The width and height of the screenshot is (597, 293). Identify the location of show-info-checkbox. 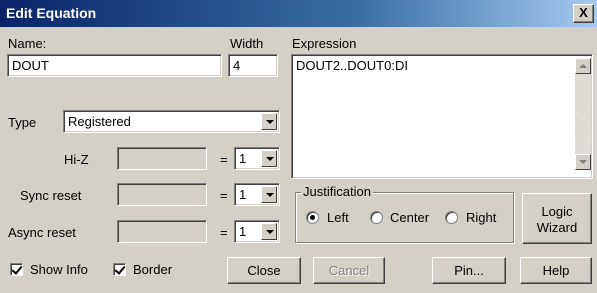
(16, 269).